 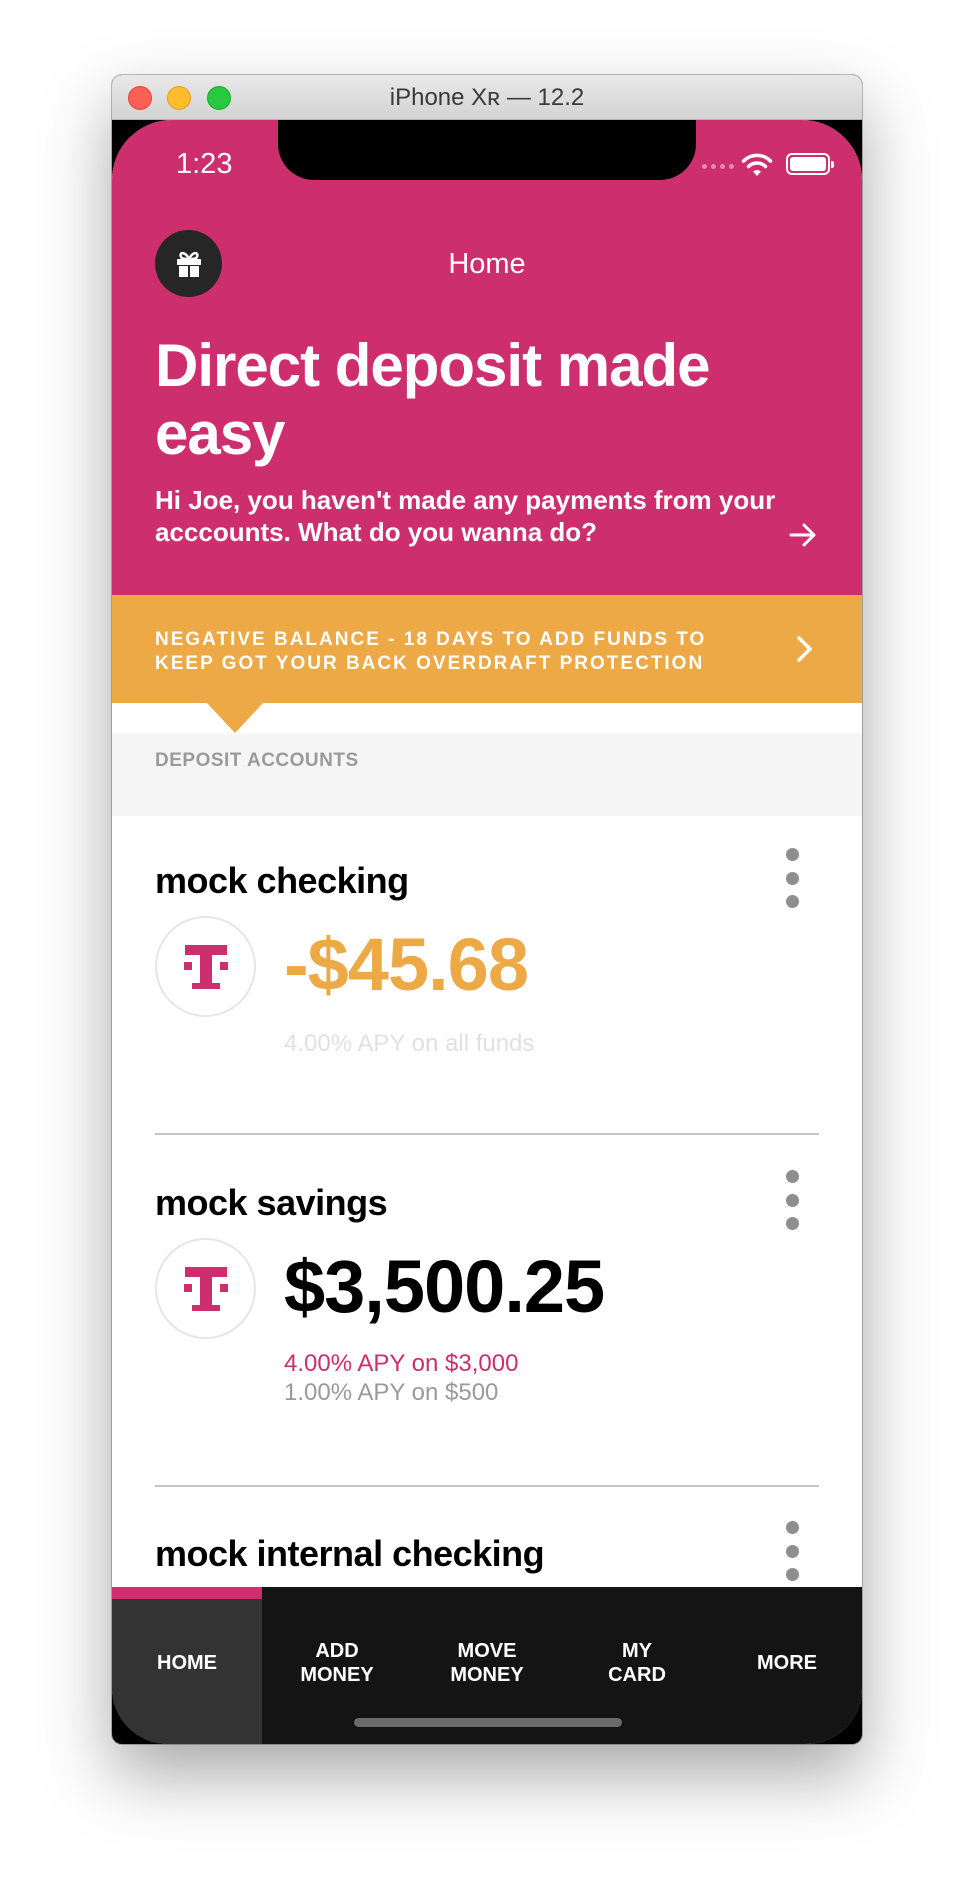 What do you see at coordinates (444, 1286) in the screenshot?
I see `account-balance: $3,500.25` at bounding box center [444, 1286].